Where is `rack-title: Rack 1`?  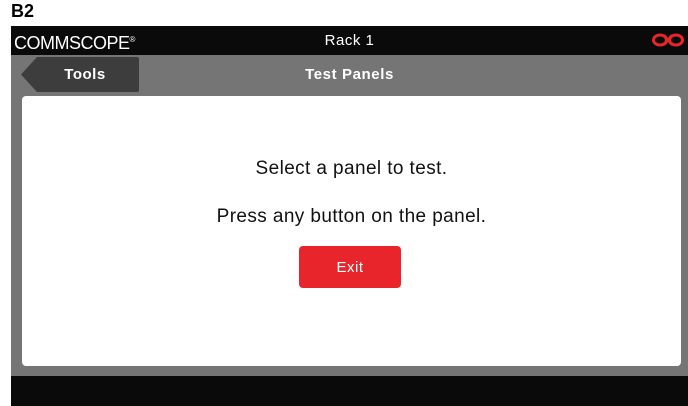 rack-title: Rack 1 is located at coordinates (349, 40).